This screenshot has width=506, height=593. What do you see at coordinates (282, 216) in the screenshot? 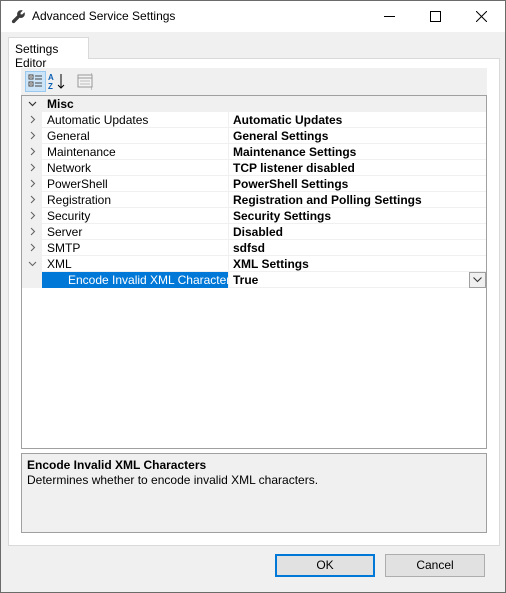
I see `property-value: Security Settings` at bounding box center [282, 216].